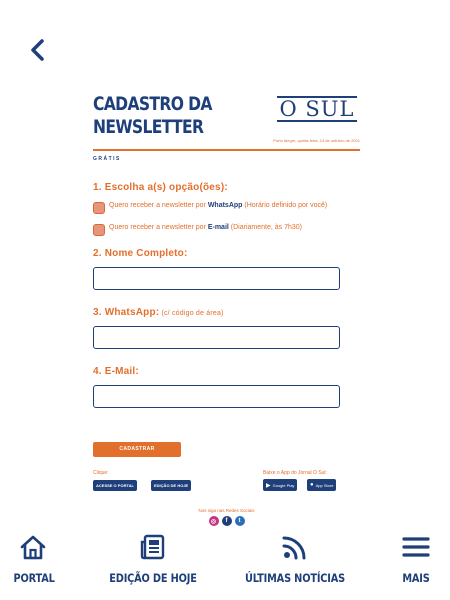 The height and width of the screenshot is (600, 450). I want to click on step4-title: 4. E-Mail:, so click(116, 371).